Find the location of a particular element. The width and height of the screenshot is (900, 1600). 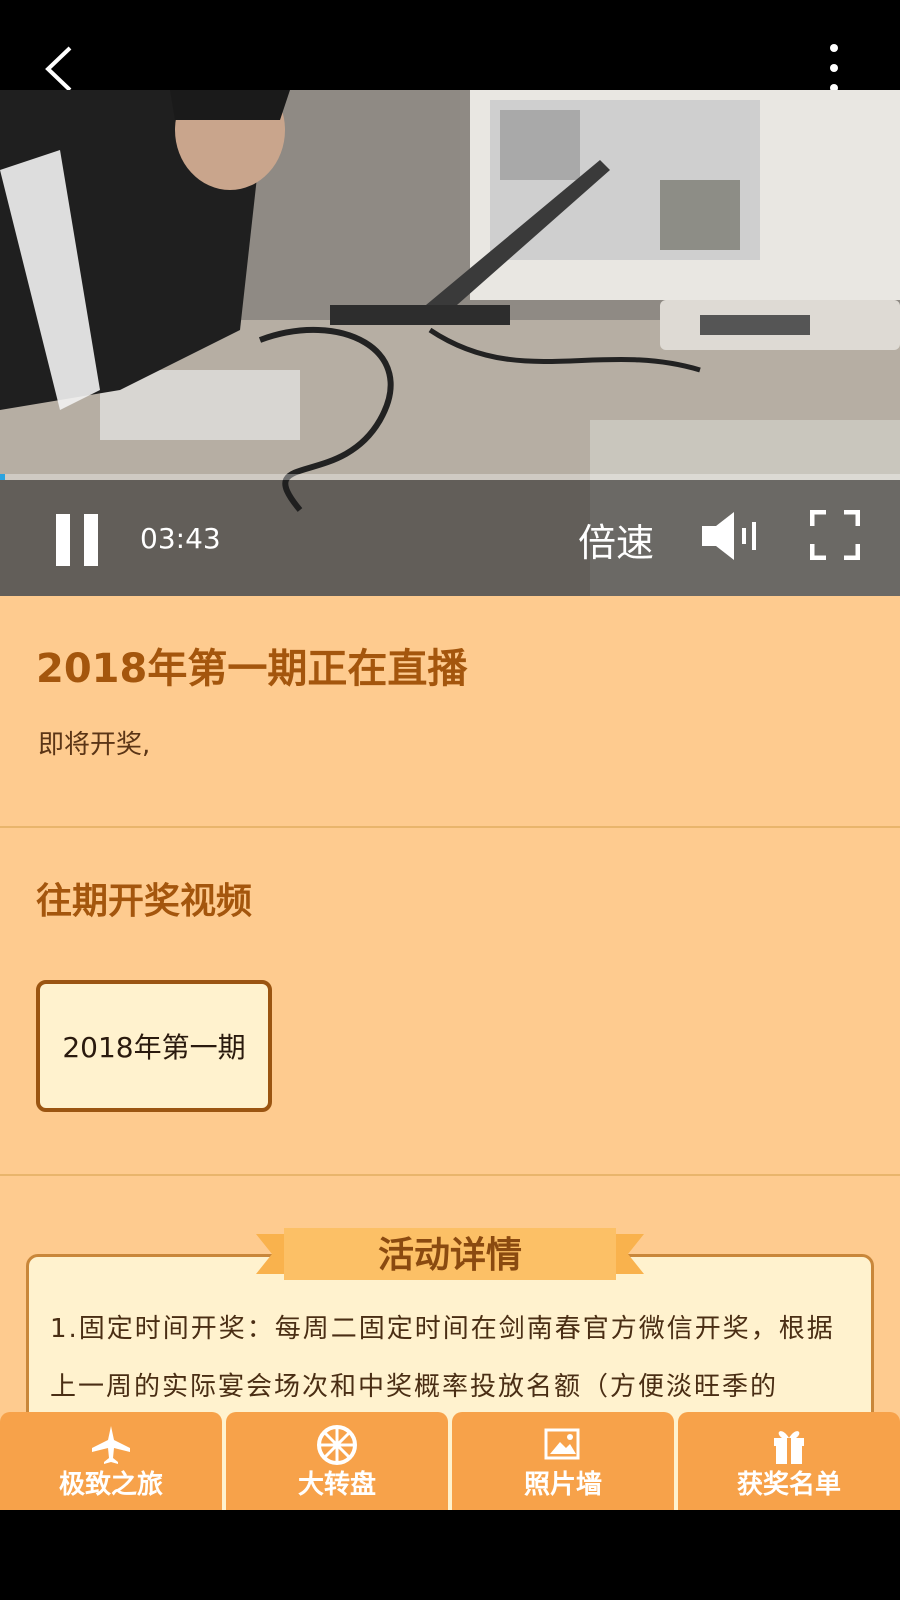

nav-label-winners: 获奖名单 is located at coordinates (788, 1485).